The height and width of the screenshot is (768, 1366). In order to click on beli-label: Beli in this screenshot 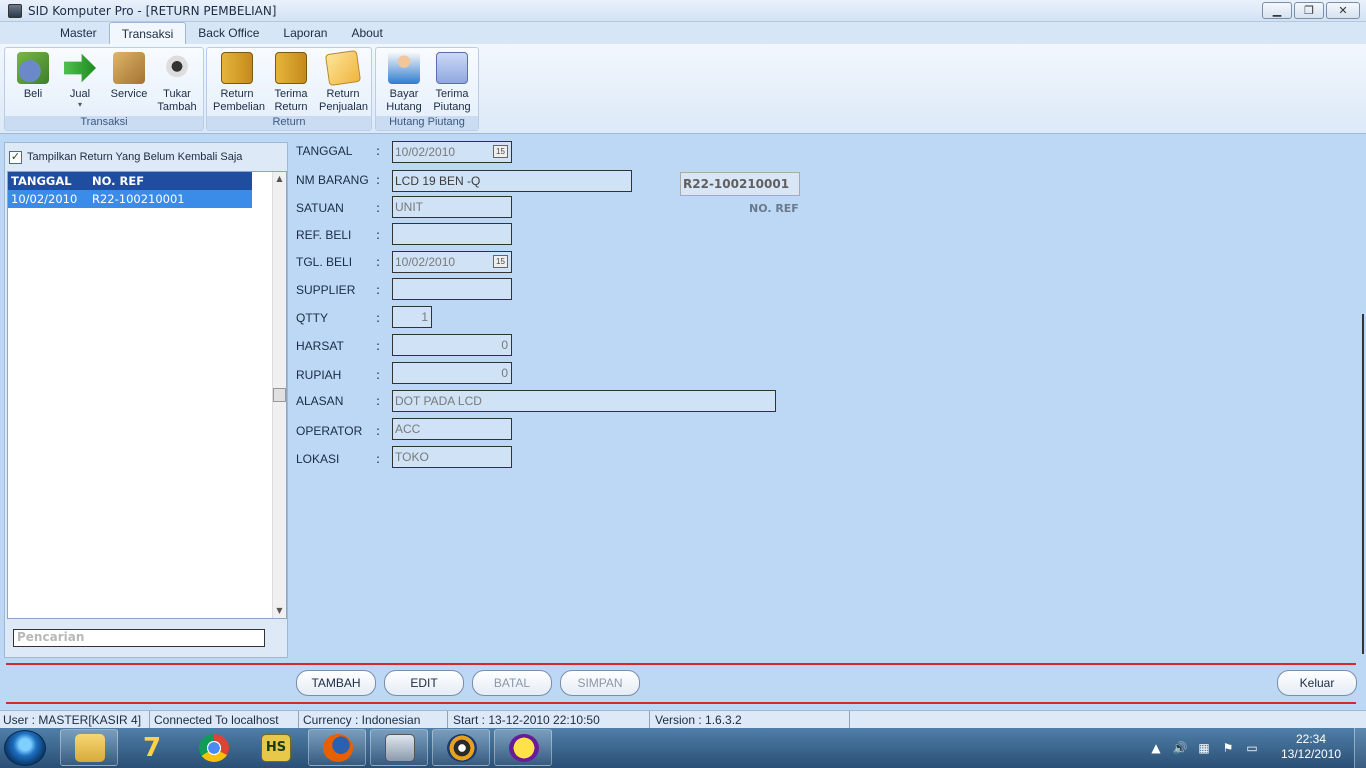, I will do `click(33, 94)`.